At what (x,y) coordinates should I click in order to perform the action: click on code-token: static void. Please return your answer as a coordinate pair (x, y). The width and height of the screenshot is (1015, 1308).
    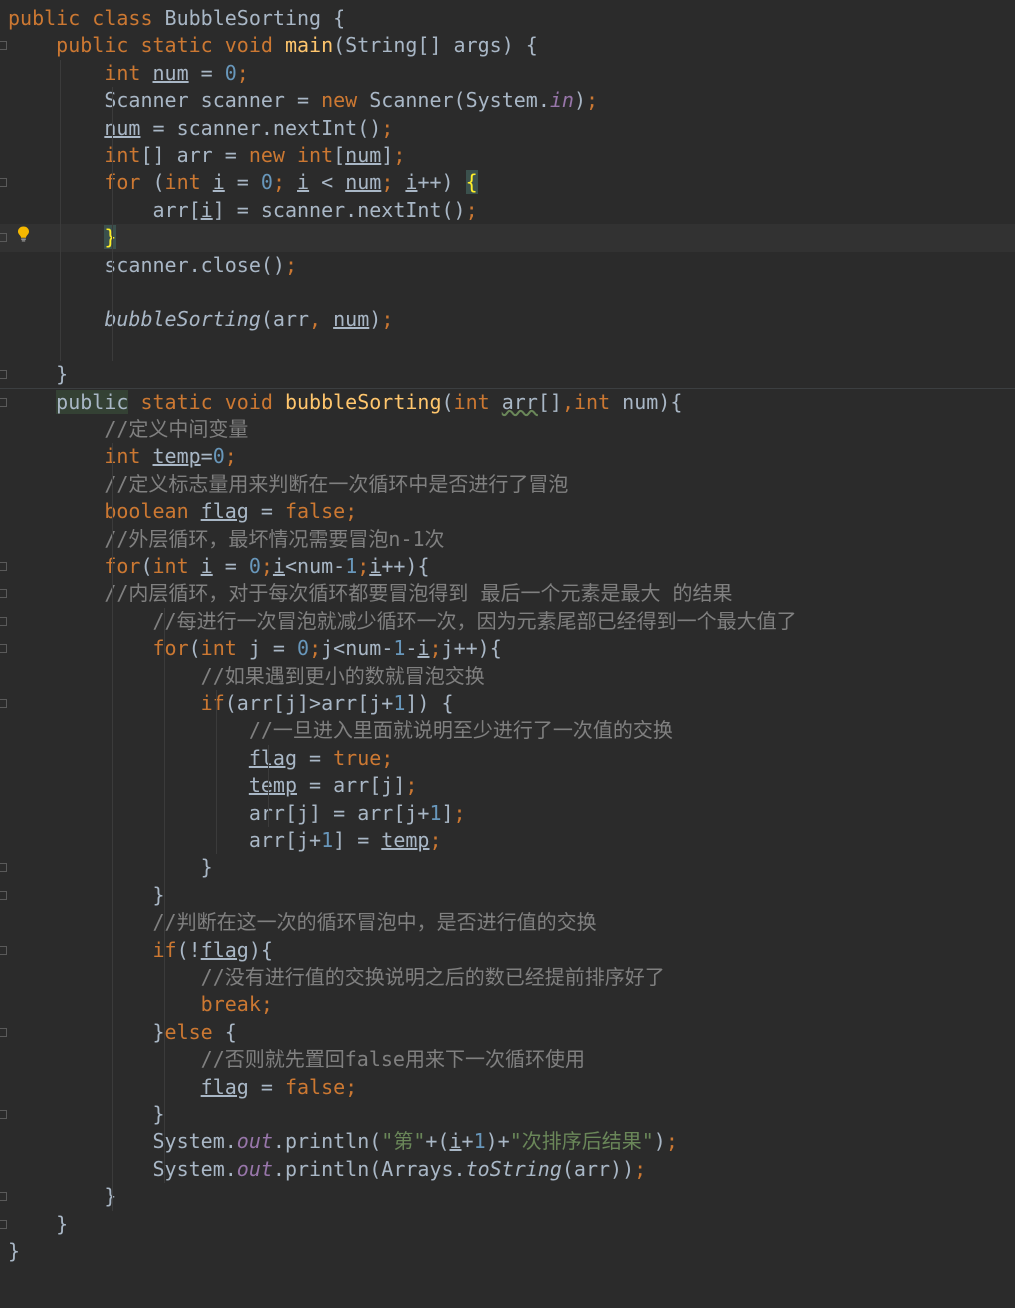
    Looking at the image, I should click on (206, 401).